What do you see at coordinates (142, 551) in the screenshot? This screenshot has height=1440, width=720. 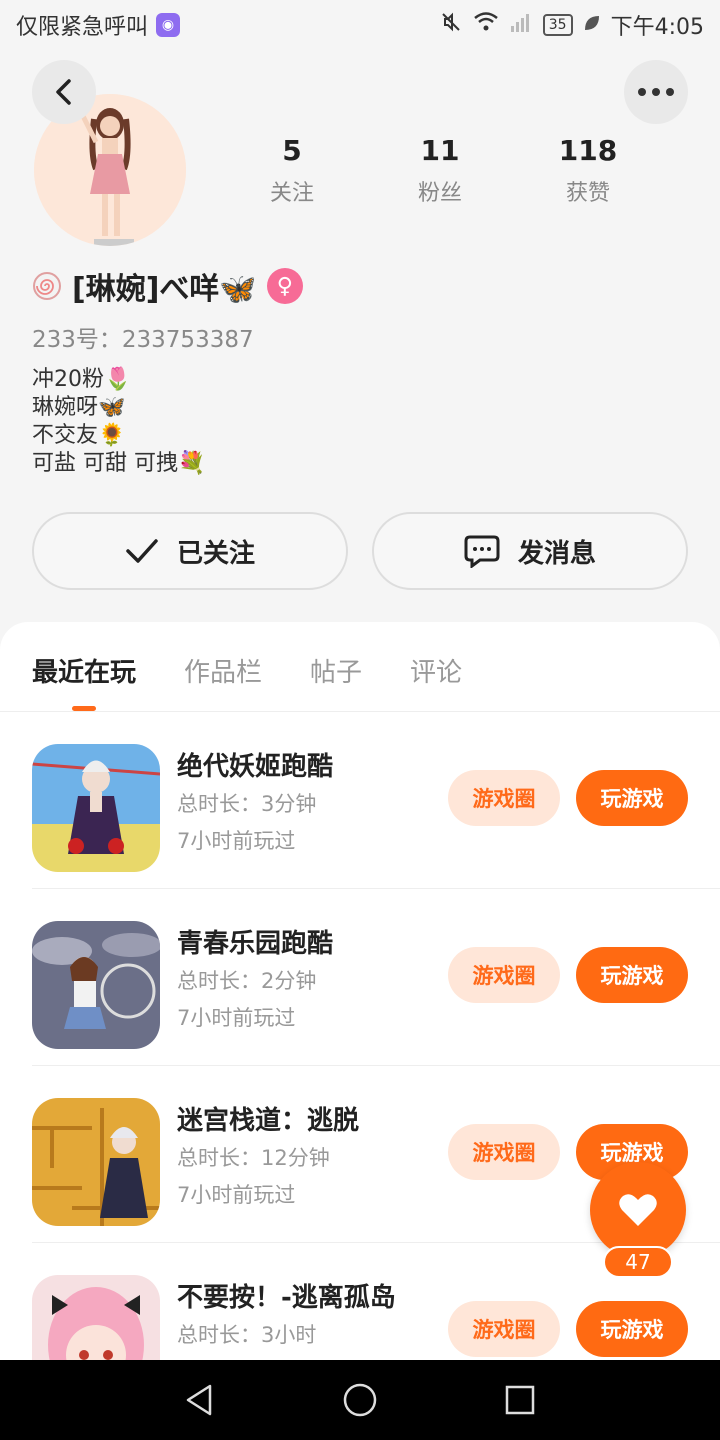 I see `check-icon` at bounding box center [142, 551].